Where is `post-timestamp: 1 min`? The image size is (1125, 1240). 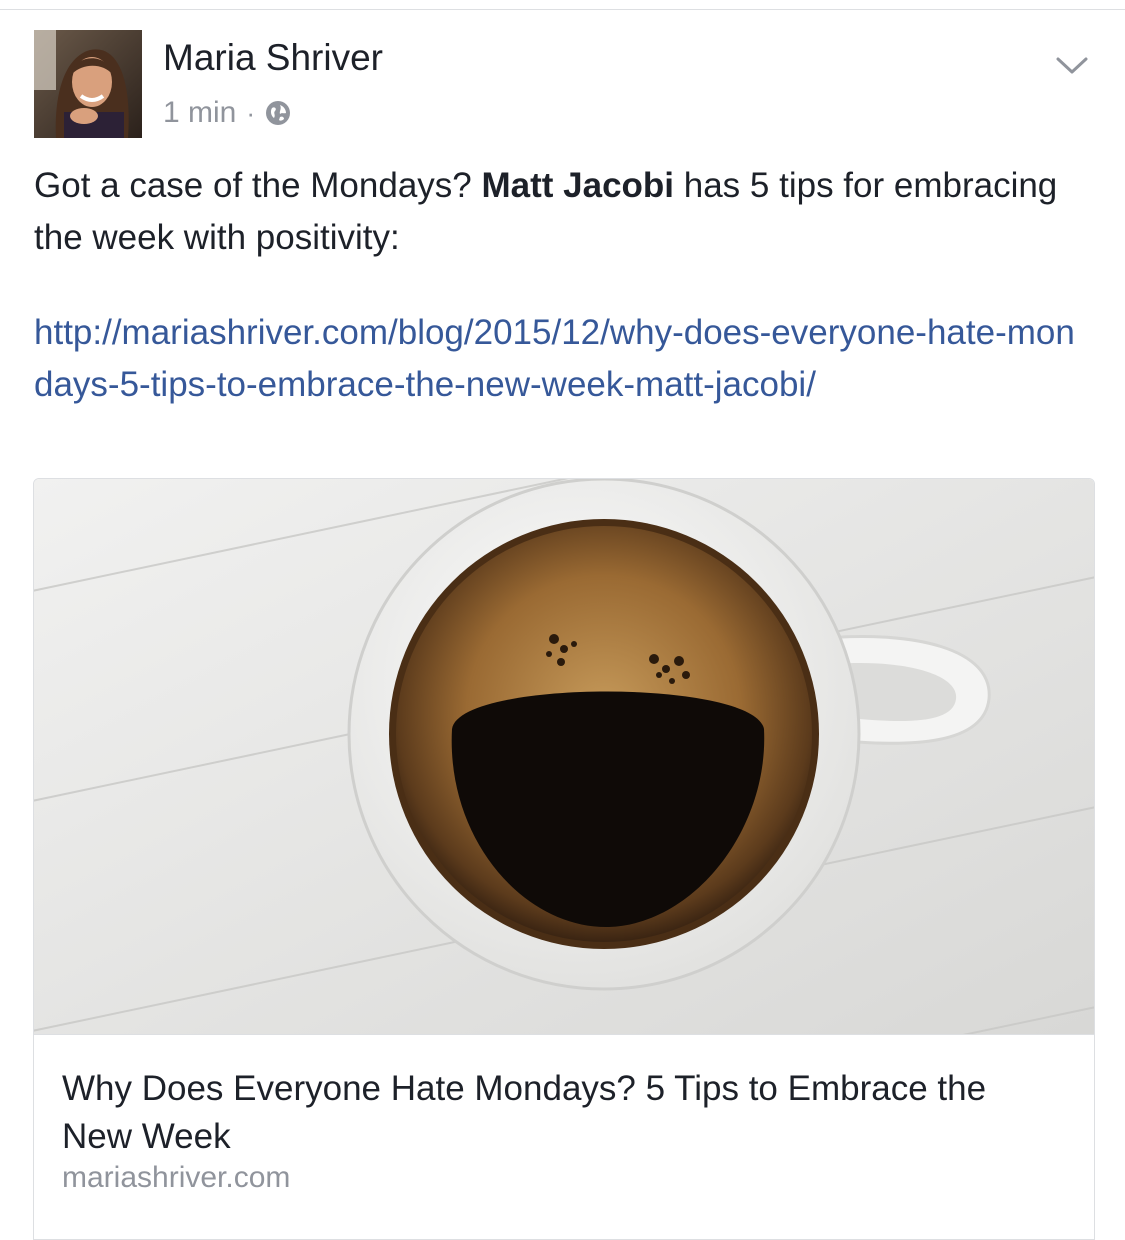 post-timestamp: 1 min is located at coordinates (199, 113).